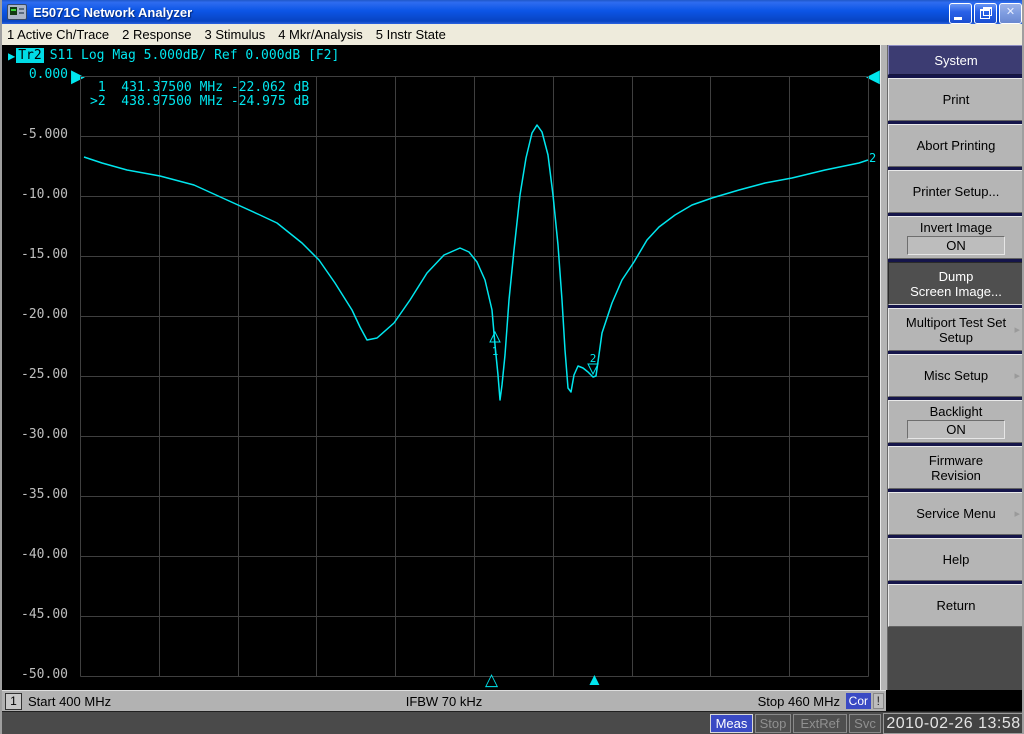  Describe the element at coordinates (858, 701) in the screenshot. I see `correction-badge: Cor` at that location.